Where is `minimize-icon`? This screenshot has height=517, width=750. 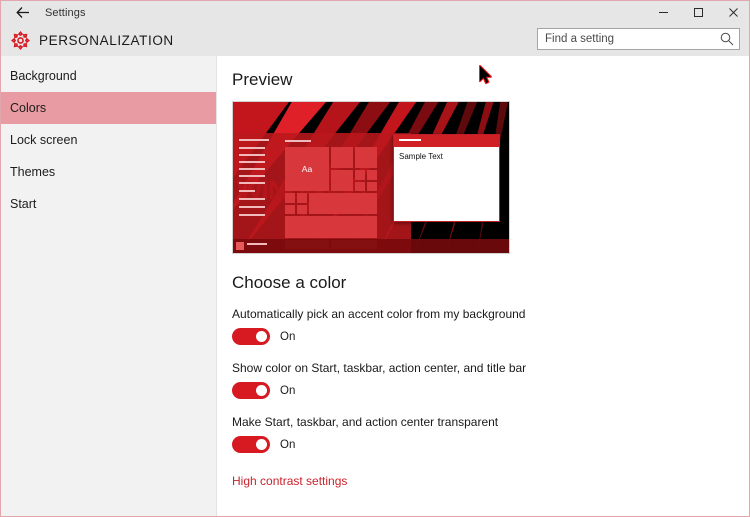 minimize-icon is located at coordinates (663, 12).